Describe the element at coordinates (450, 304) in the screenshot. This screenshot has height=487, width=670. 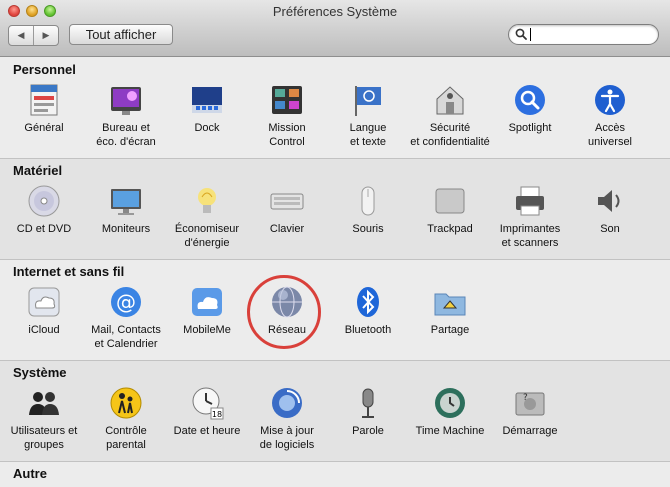
I see `sharing-folder-icon` at that location.